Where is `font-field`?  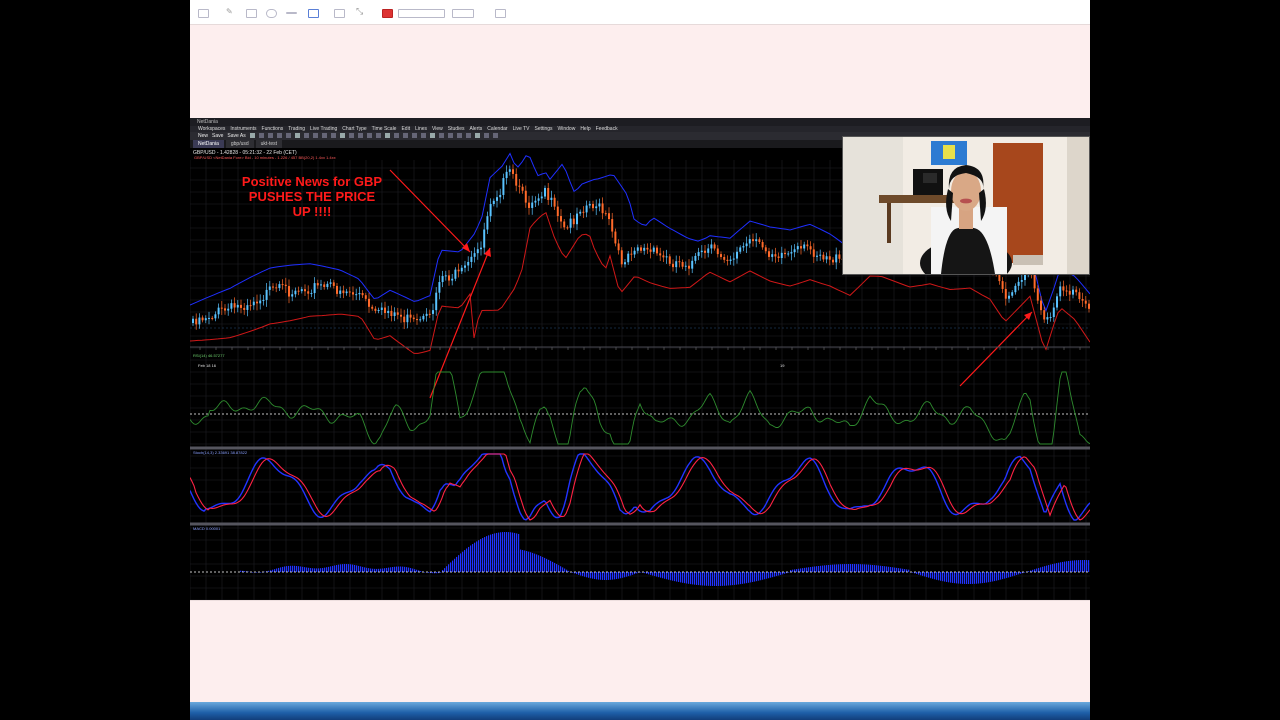
font-field is located at coordinates (421, 13).